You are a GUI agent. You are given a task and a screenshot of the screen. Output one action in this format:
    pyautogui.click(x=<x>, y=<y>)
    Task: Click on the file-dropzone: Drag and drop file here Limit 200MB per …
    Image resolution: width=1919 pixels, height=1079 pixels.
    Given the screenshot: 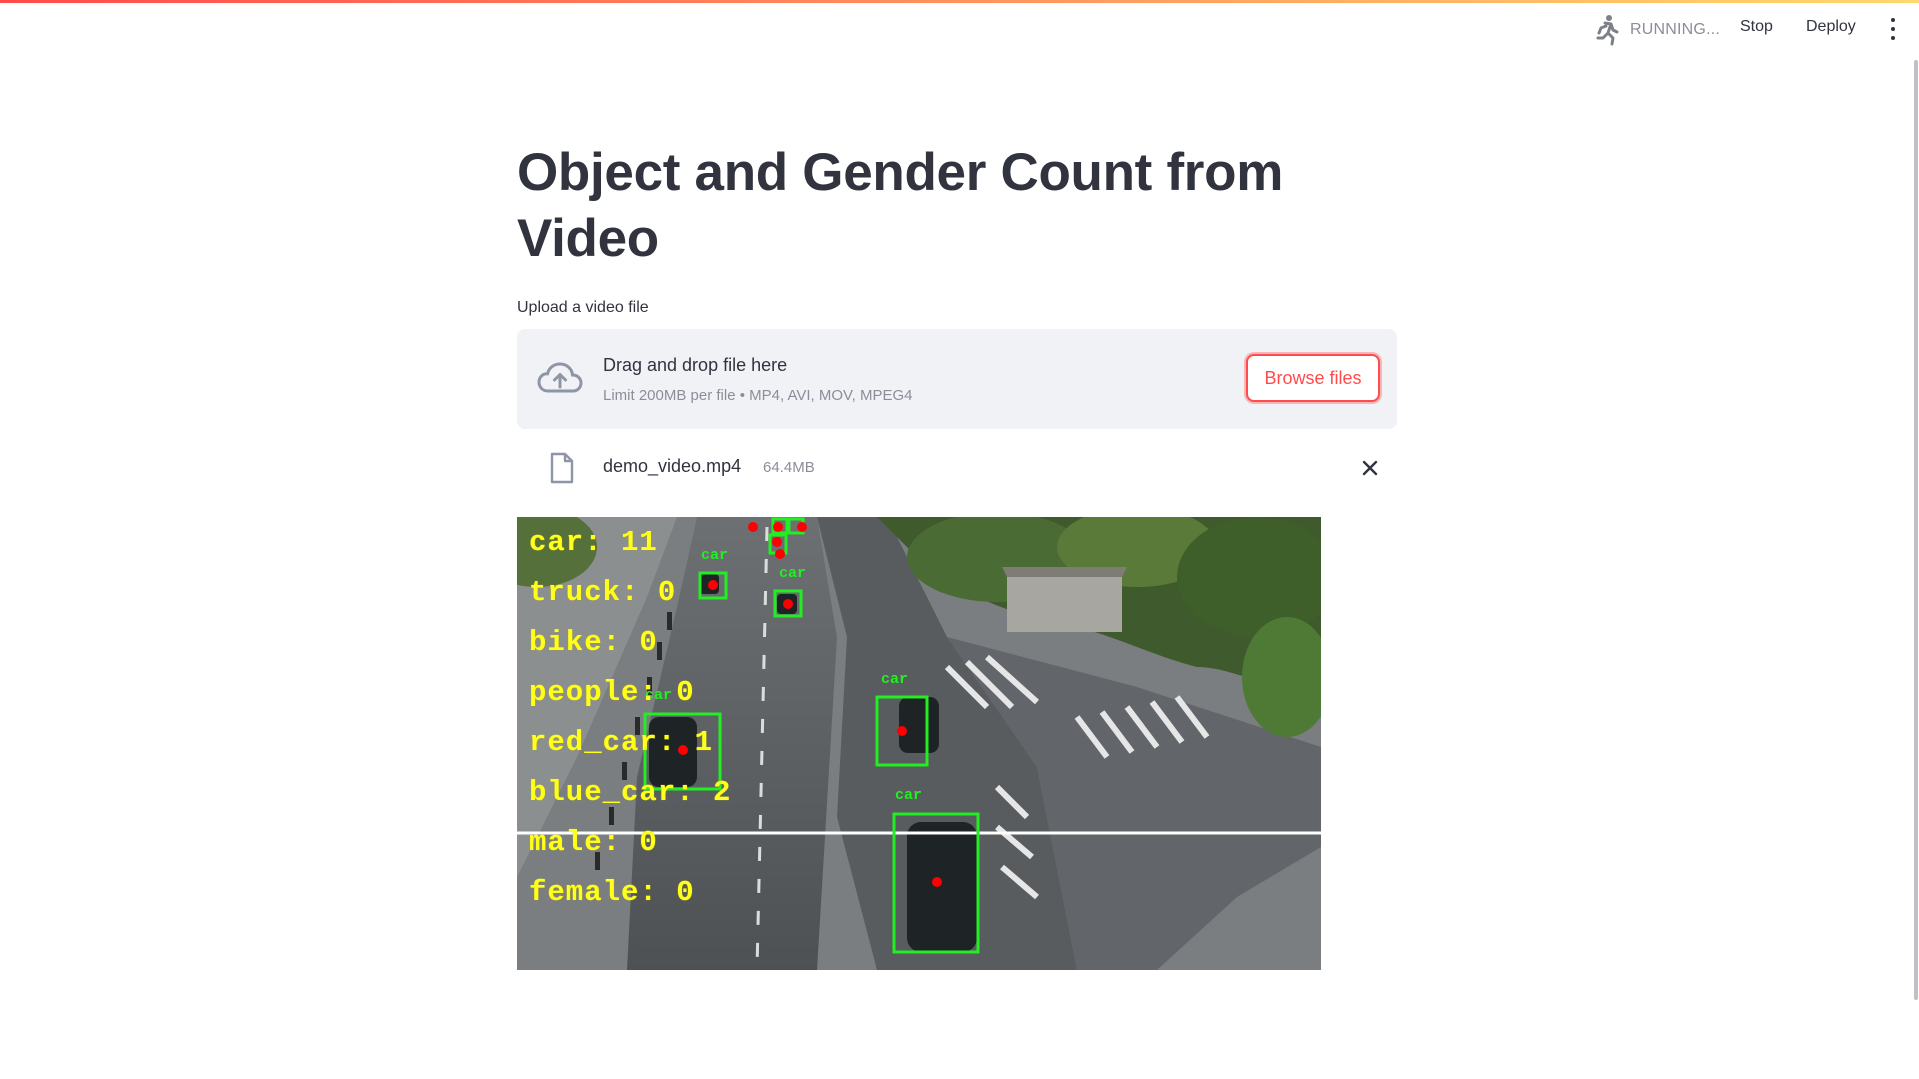 What is the action you would take?
    pyautogui.click(x=957, y=379)
    